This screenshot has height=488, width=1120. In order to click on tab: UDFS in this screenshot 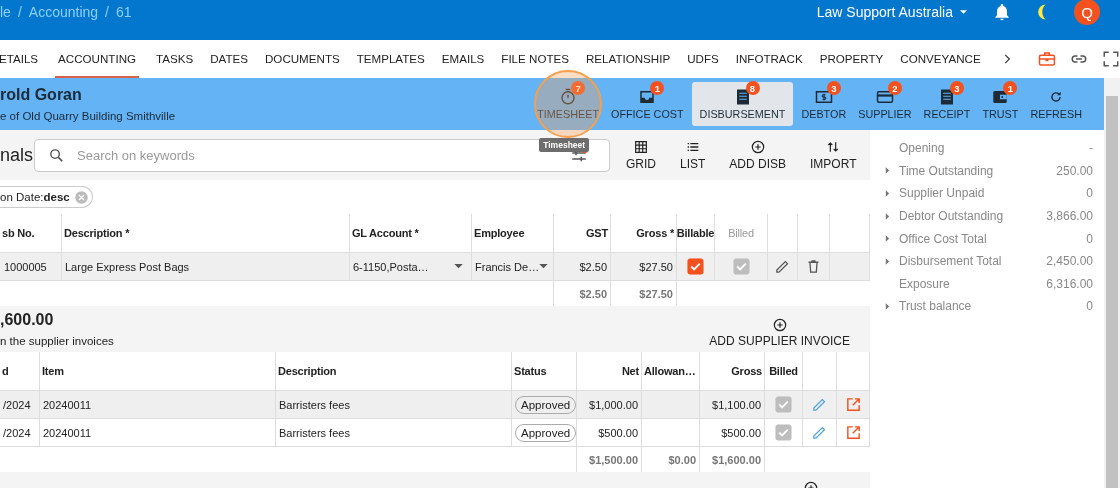, I will do `click(703, 59)`.